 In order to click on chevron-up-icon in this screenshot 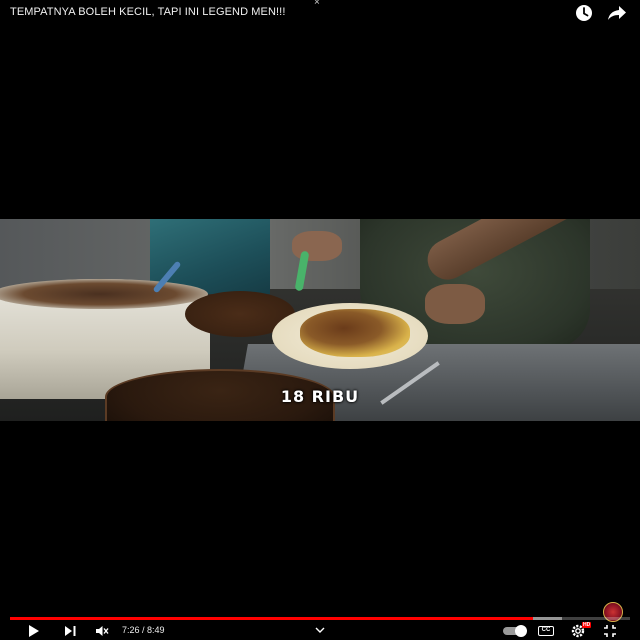, I will do `click(320, 630)`.